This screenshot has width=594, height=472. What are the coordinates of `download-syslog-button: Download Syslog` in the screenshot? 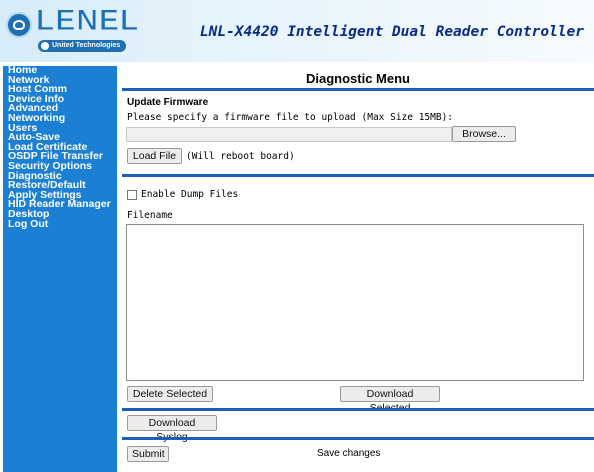 It's located at (172, 429).